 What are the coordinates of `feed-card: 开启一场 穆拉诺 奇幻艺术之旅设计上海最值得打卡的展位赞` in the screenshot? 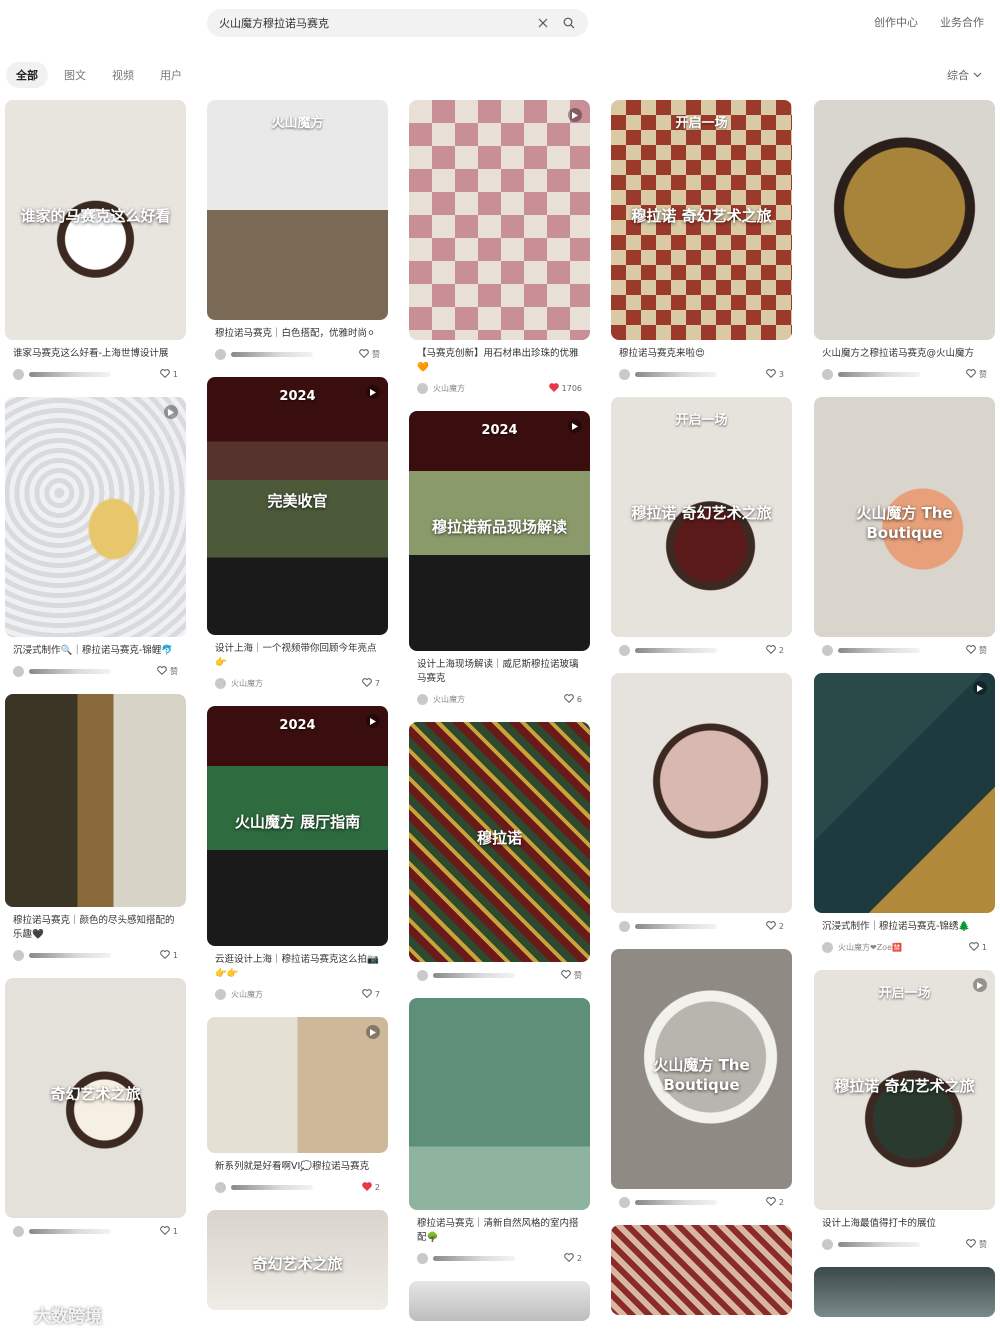 It's located at (904, 1110).